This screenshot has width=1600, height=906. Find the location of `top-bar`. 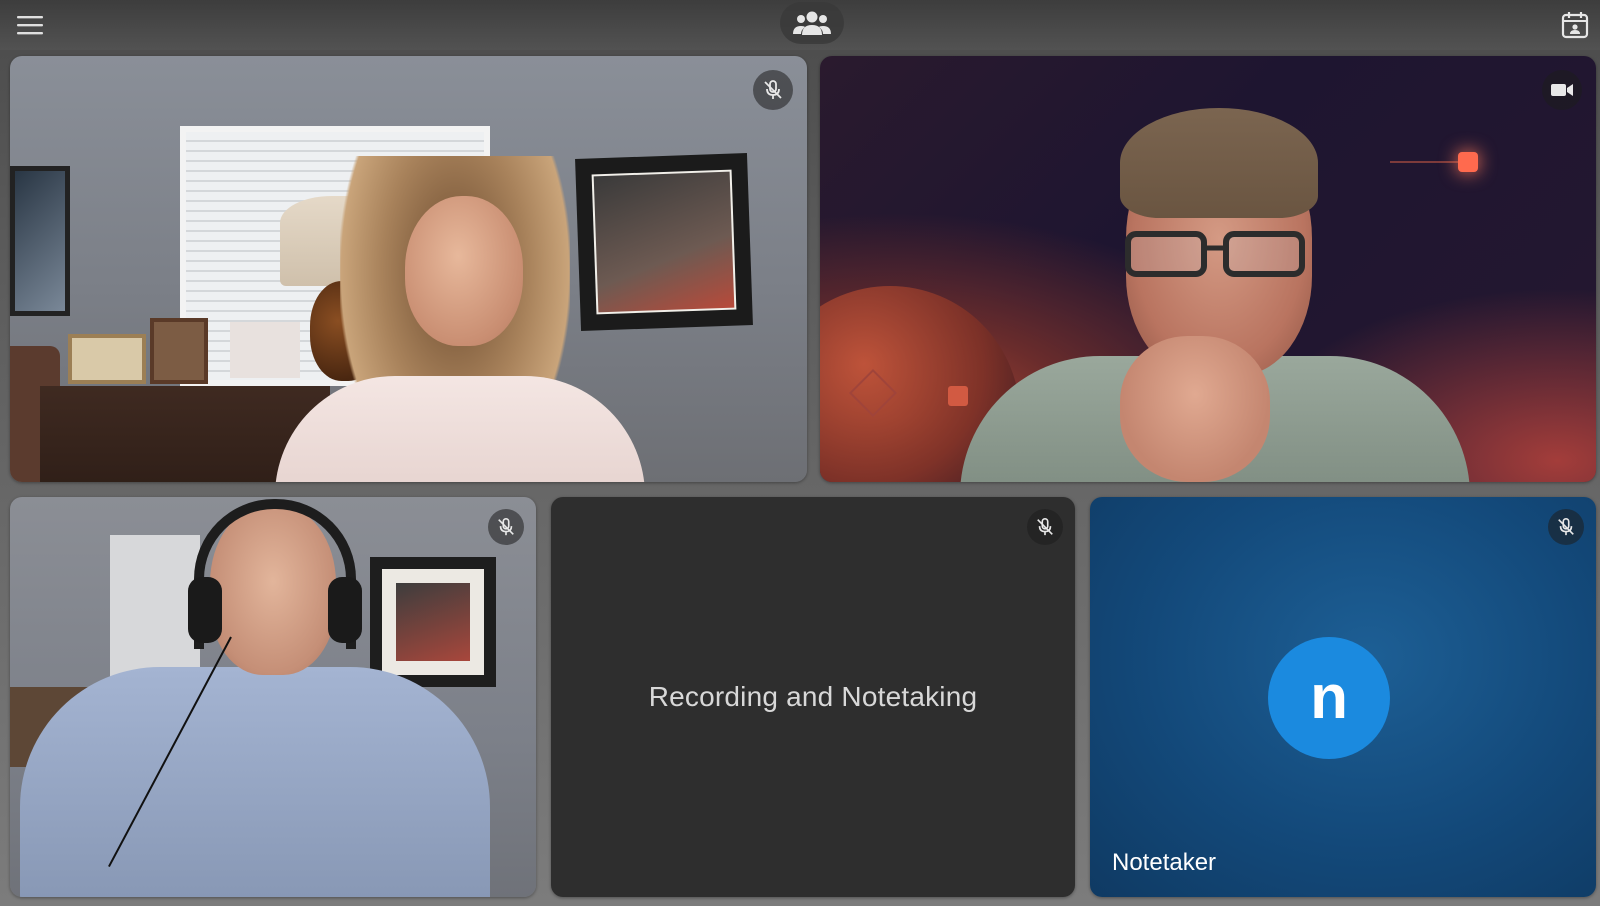

top-bar is located at coordinates (800, 25).